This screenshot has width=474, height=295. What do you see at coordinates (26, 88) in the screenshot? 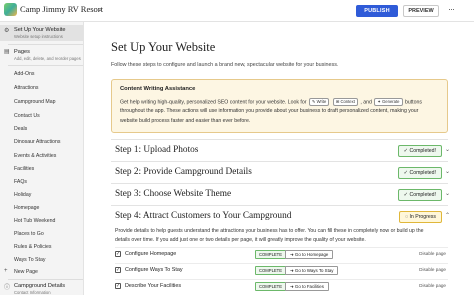
I see `sidebar-item-attractions: Attractions` at bounding box center [26, 88].